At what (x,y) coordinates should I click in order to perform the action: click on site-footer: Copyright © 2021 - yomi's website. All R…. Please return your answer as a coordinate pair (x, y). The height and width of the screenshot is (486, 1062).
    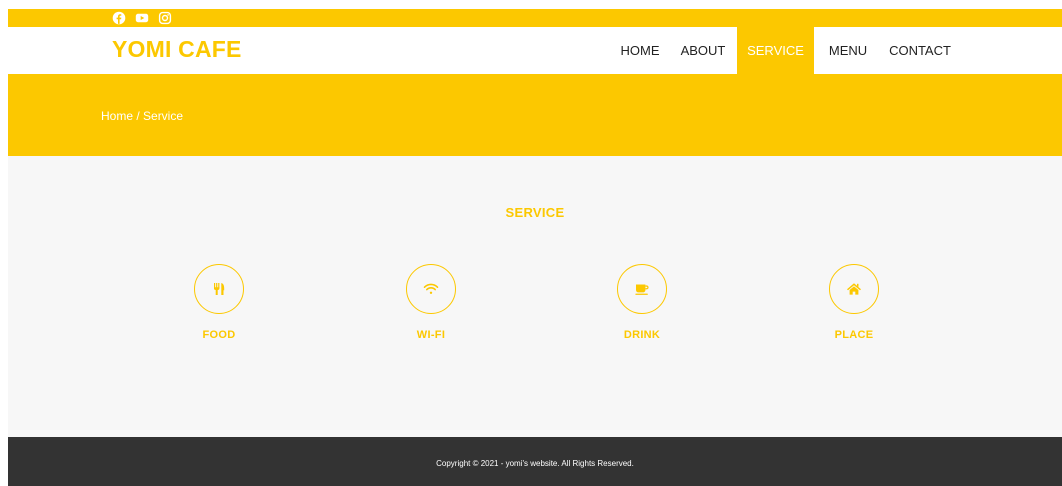
    Looking at the image, I should click on (535, 461).